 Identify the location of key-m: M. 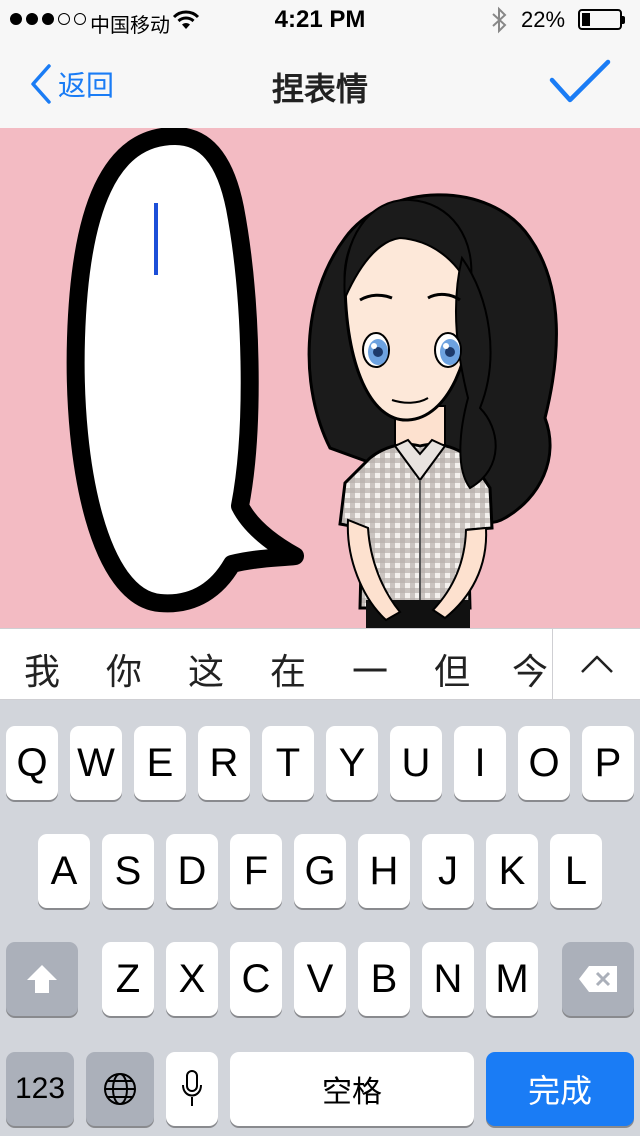
(512, 979).